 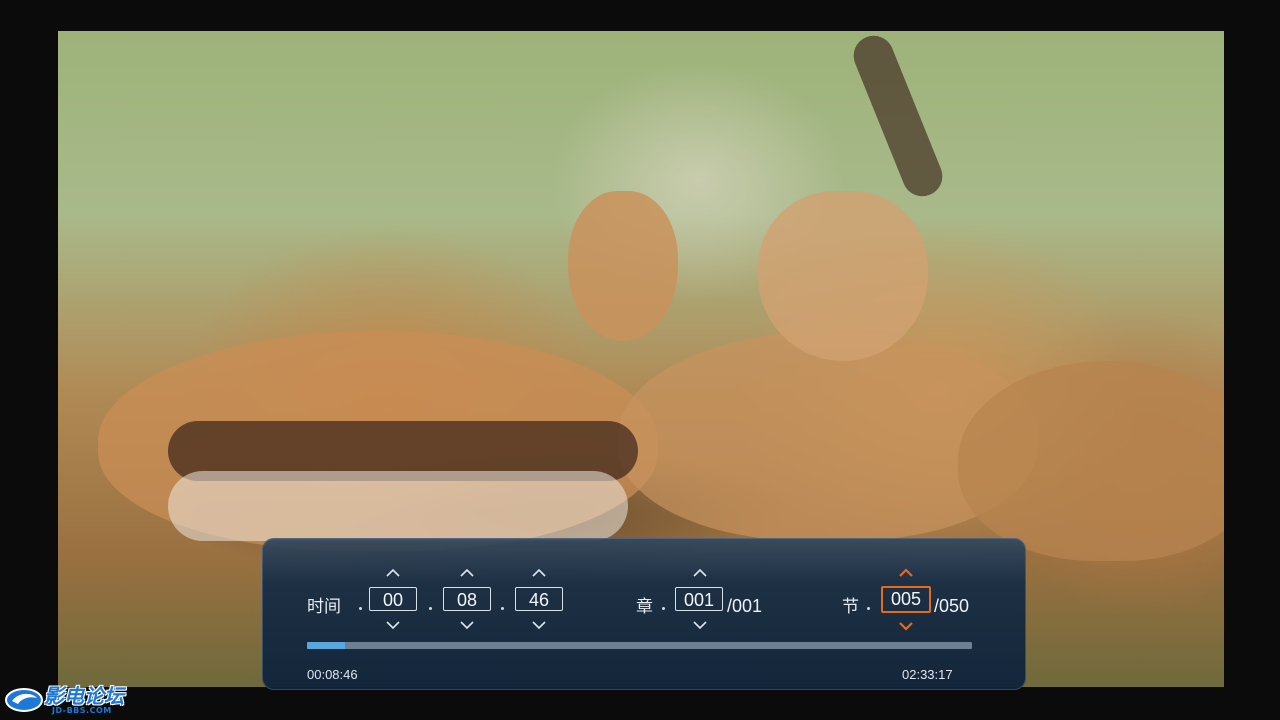 What do you see at coordinates (84, 696) in the screenshot?
I see `logo-text: 影电论坛` at bounding box center [84, 696].